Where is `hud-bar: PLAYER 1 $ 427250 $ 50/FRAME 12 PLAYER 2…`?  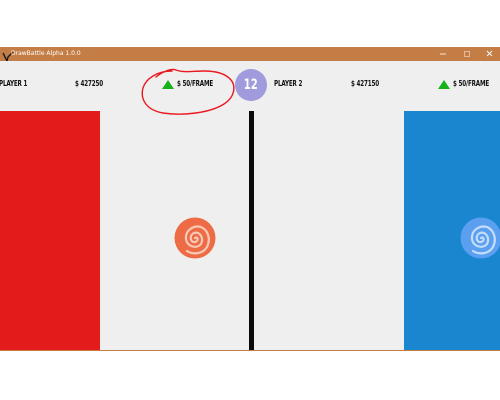 hud-bar: PLAYER 1 $ 427250 $ 50/FRAME 12 PLAYER 2… is located at coordinates (250, 86).